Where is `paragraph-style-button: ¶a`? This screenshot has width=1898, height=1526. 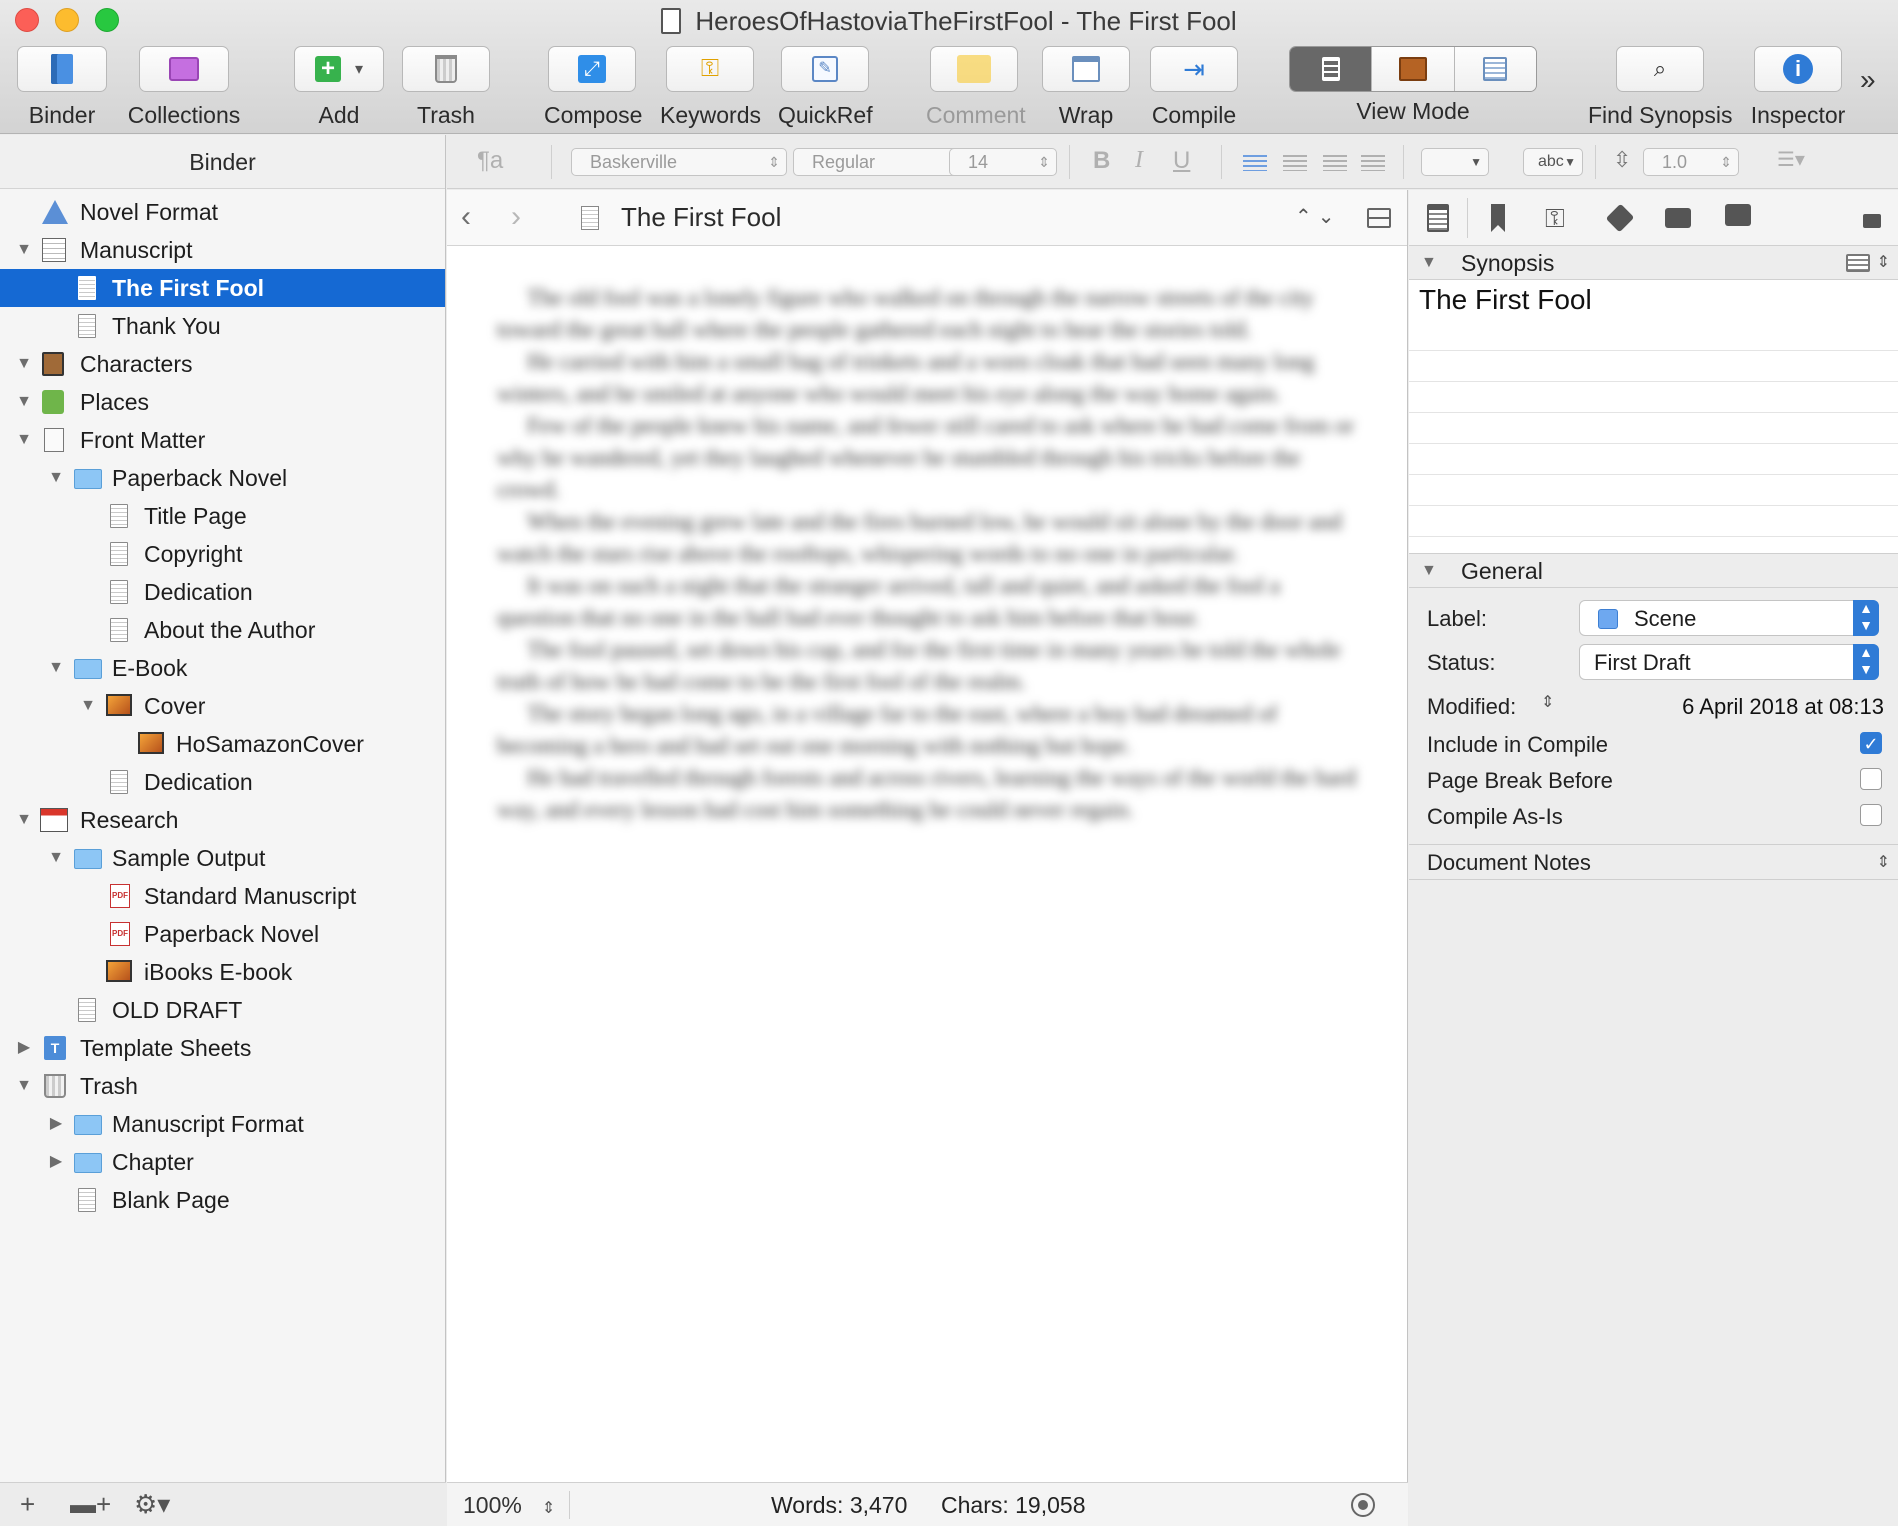 paragraph-style-button: ¶a is located at coordinates (490, 161).